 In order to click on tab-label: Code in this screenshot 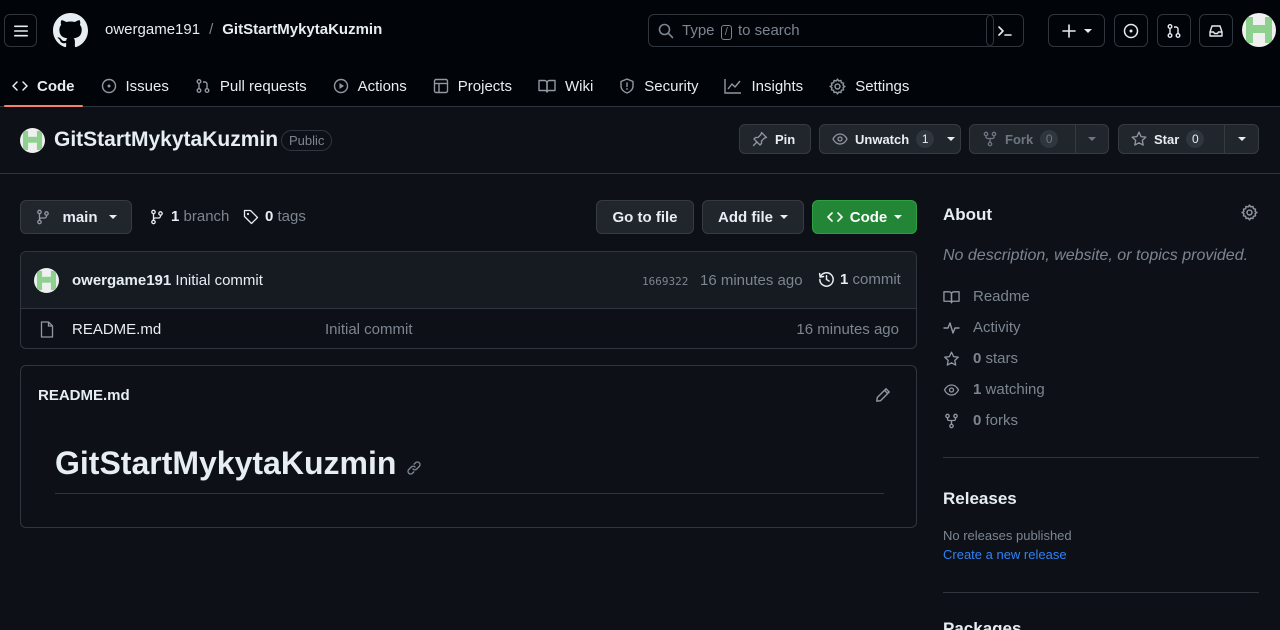, I will do `click(56, 86)`.